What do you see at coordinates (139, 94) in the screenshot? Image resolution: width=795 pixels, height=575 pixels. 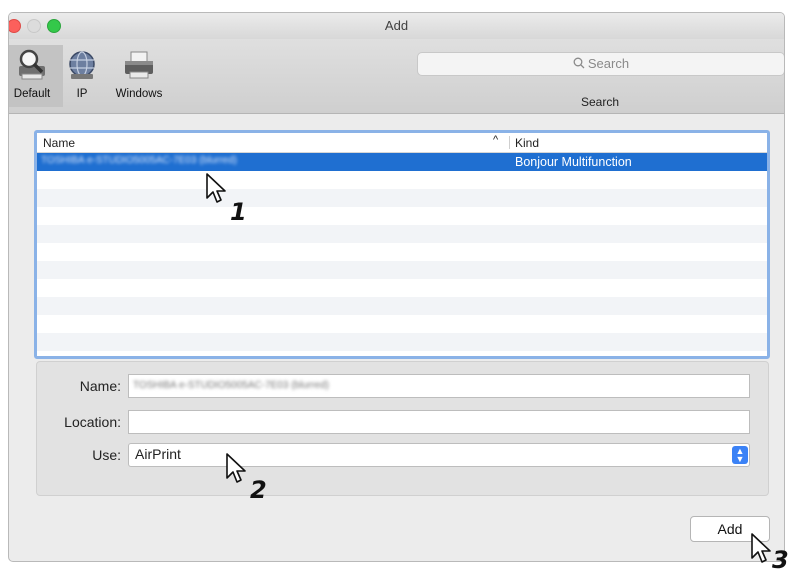 I see `toolbar-windows-label: Windows` at bounding box center [139, 94].